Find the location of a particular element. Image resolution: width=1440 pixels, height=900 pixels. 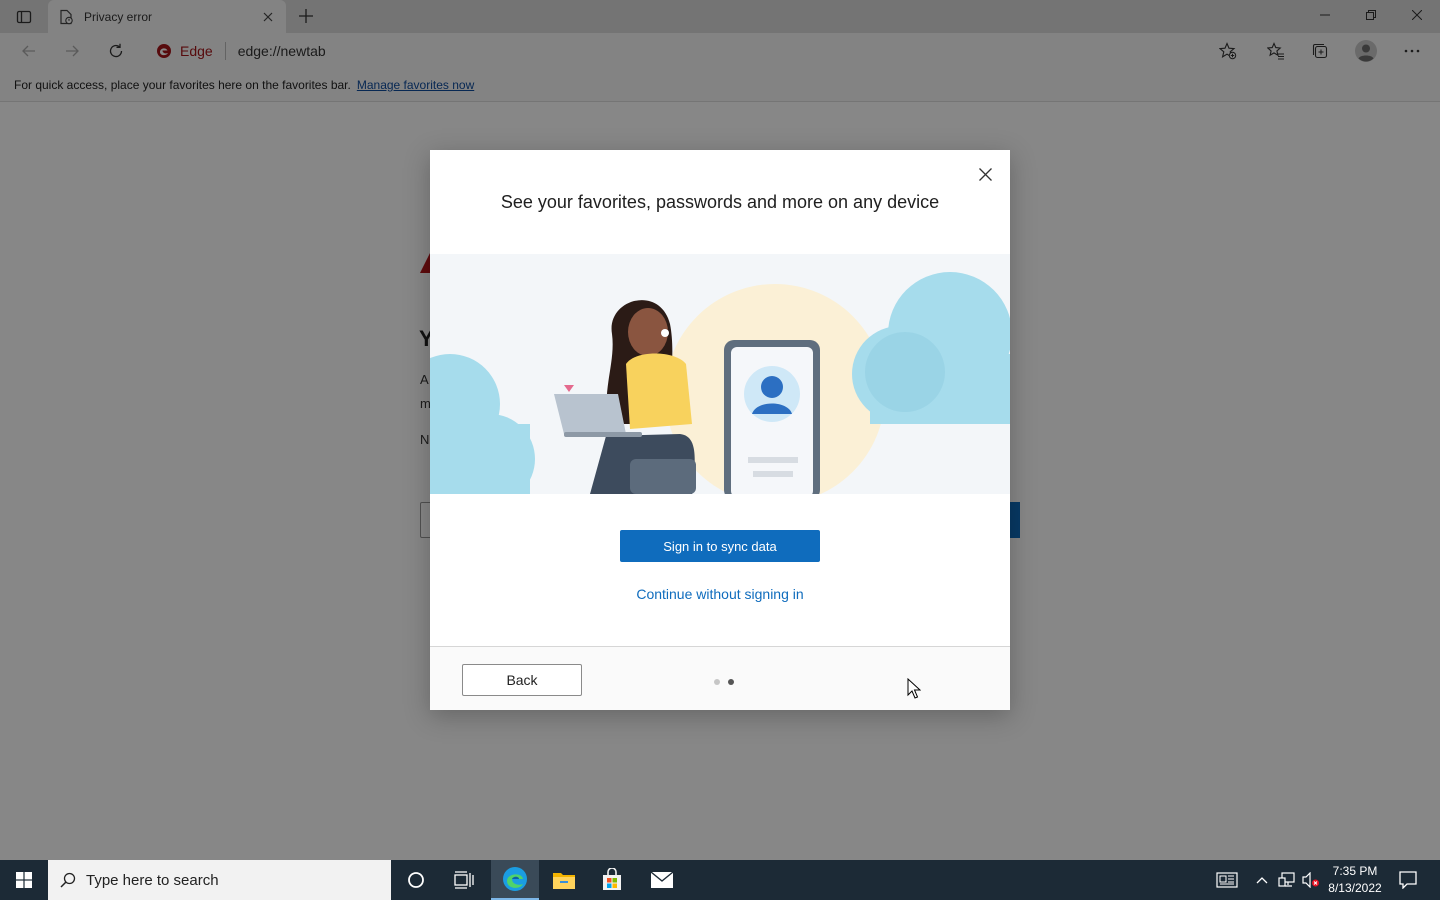

news-widget-button is located at coordinates (1227, 880).